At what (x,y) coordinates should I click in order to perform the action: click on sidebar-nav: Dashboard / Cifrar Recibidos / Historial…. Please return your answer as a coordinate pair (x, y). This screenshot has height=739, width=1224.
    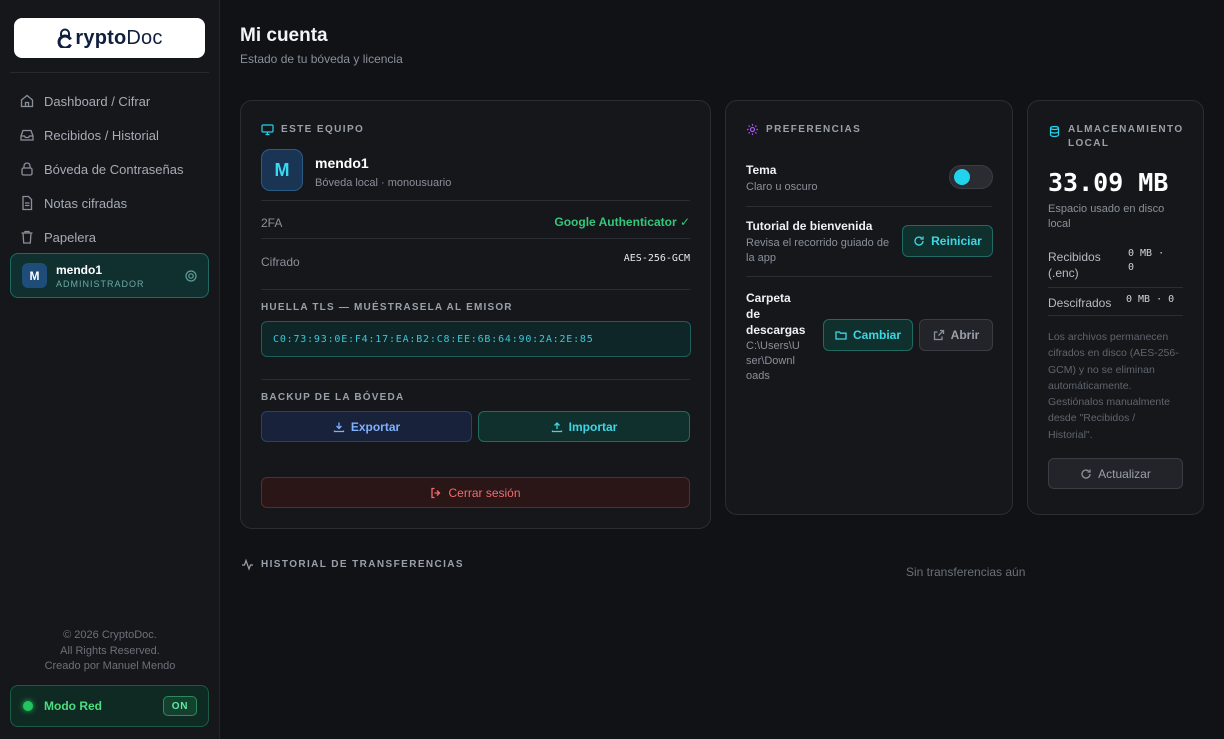
    Looking at the image, I should click on (109, 169).